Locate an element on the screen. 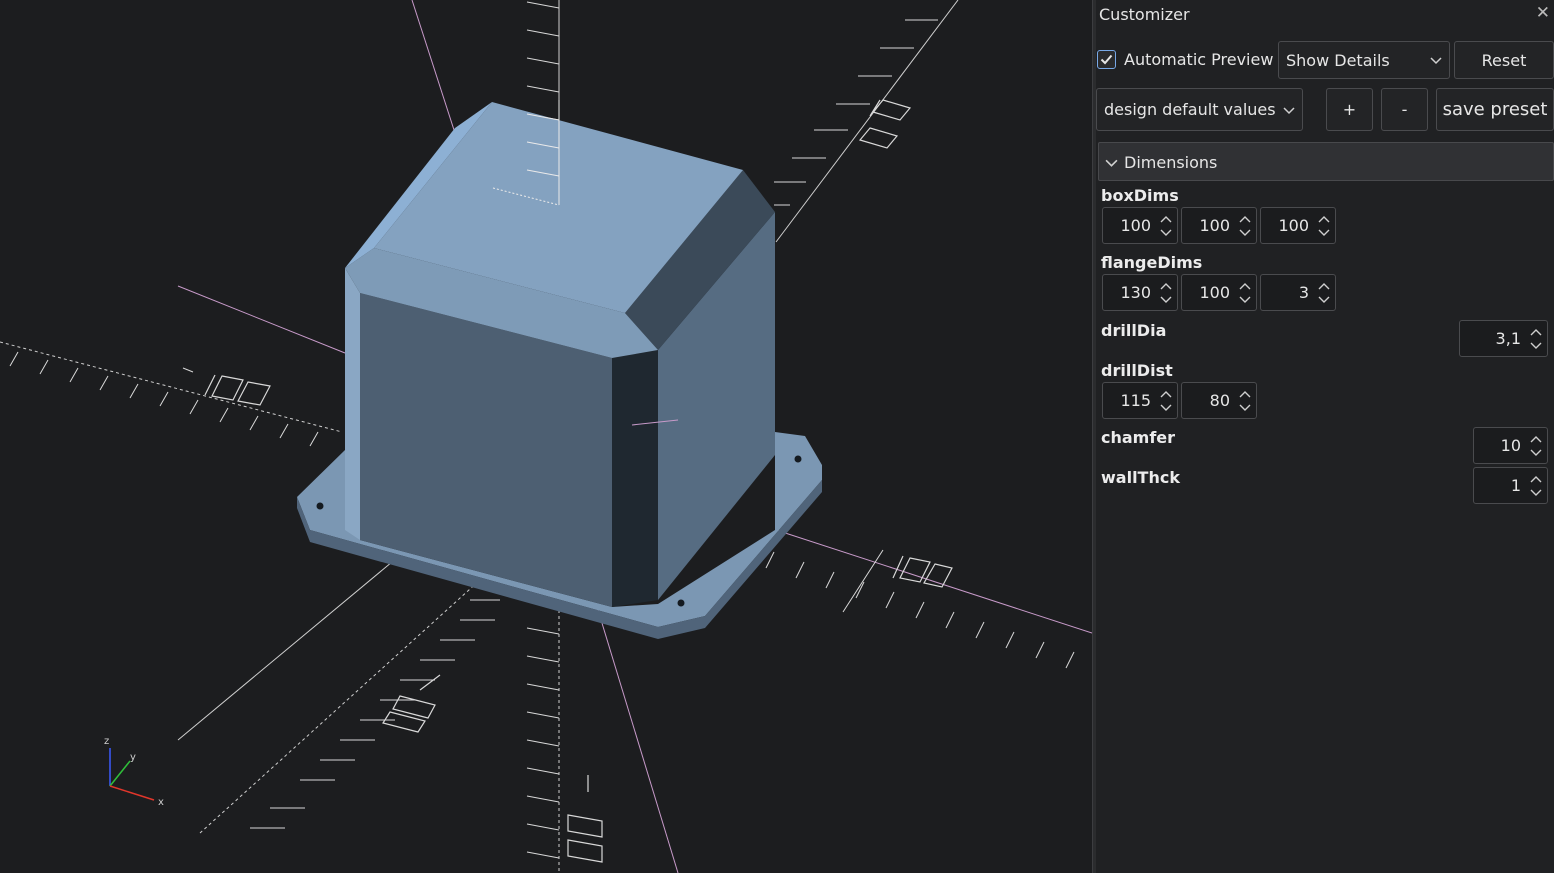 Image resolution: width=1554 pixels, height=873 pixels. drilldia-spinbox: 3,1 is located at coordinates (1503, 338).